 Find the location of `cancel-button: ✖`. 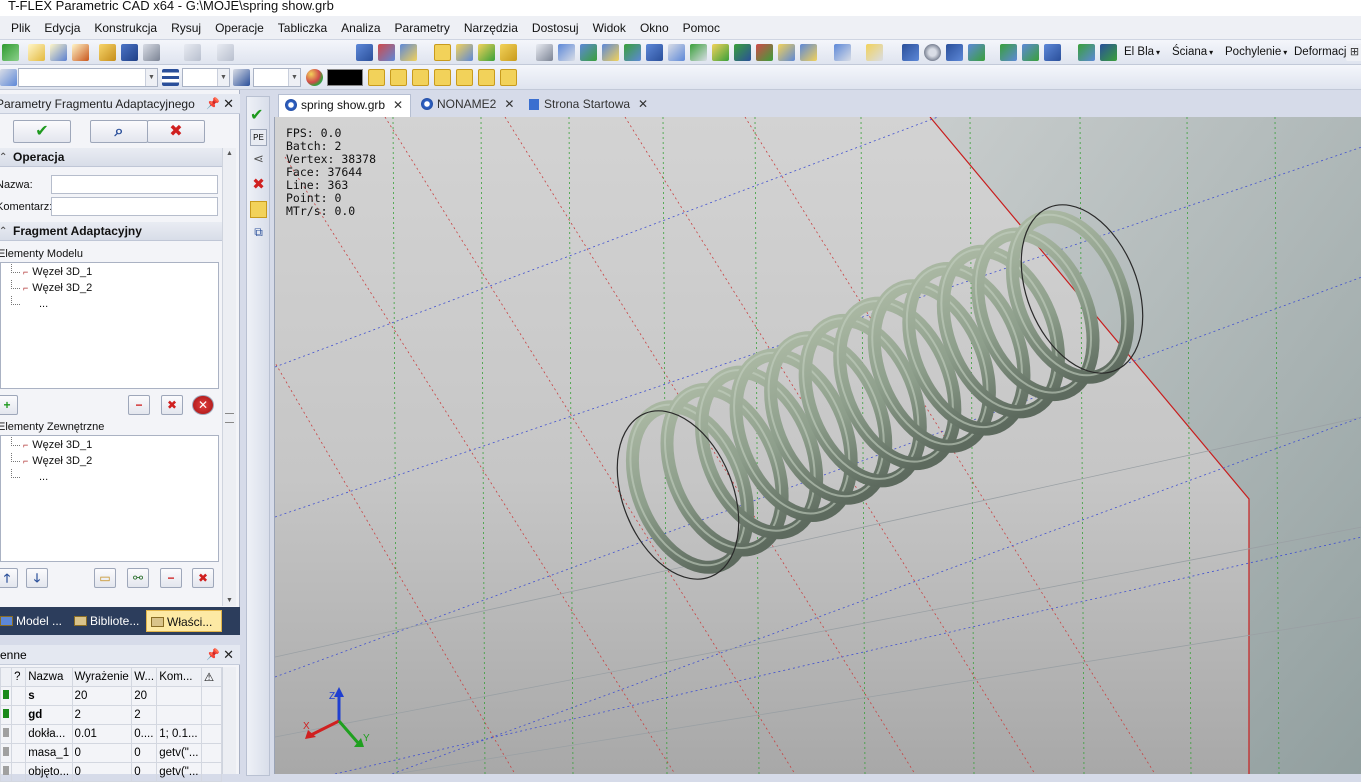

cancel-button: ✖ is located at coordinates (176, 131).